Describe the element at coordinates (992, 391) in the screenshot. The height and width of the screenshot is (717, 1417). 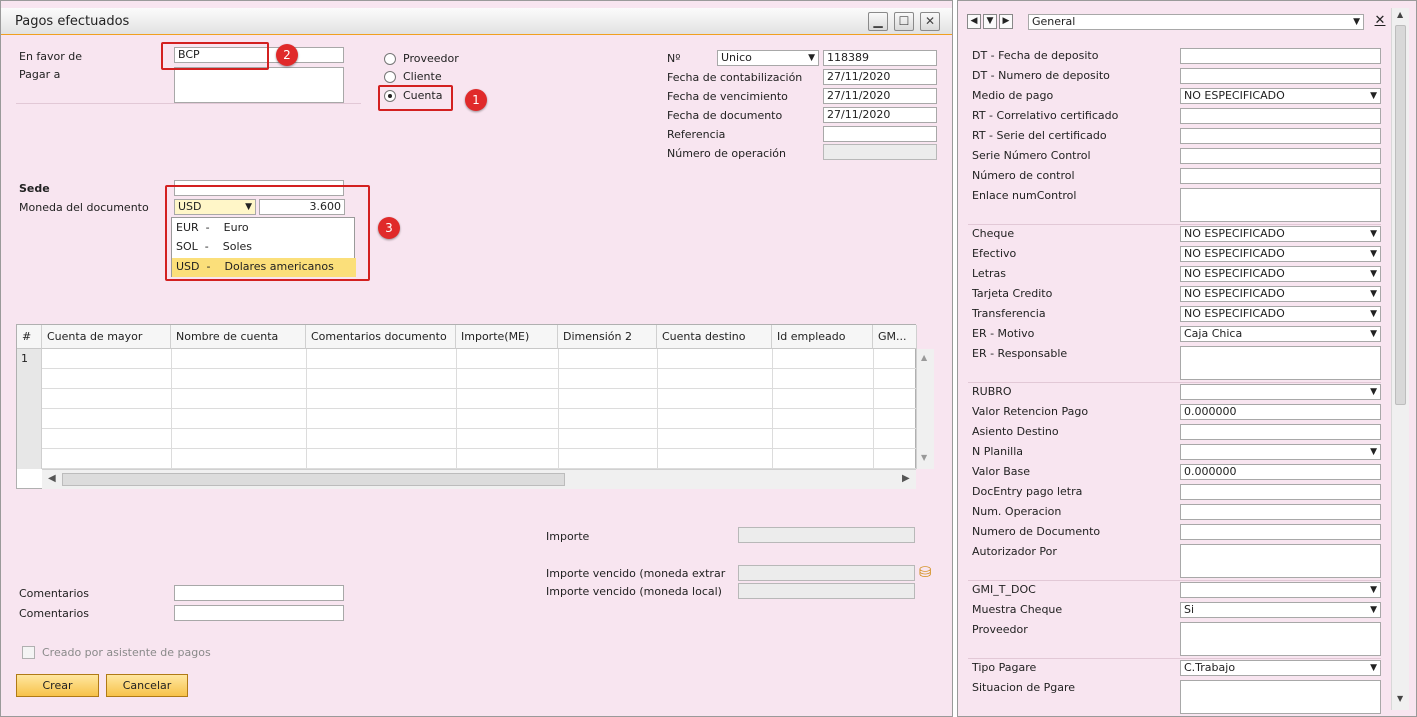
I see `field-label: RUBRO` at that location.